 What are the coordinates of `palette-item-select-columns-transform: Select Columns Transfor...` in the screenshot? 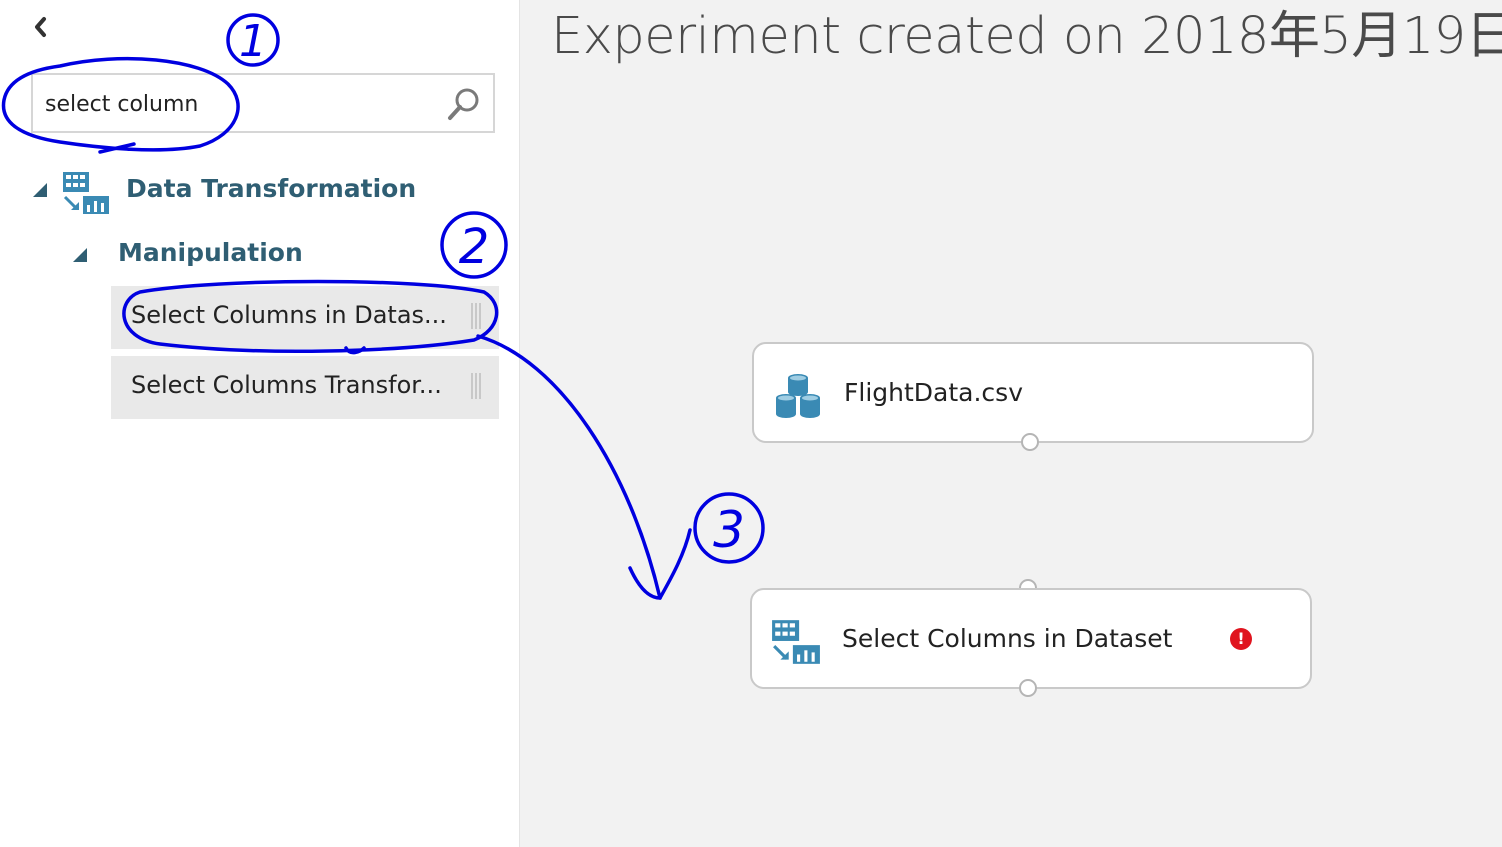 It's located at (305, 387).